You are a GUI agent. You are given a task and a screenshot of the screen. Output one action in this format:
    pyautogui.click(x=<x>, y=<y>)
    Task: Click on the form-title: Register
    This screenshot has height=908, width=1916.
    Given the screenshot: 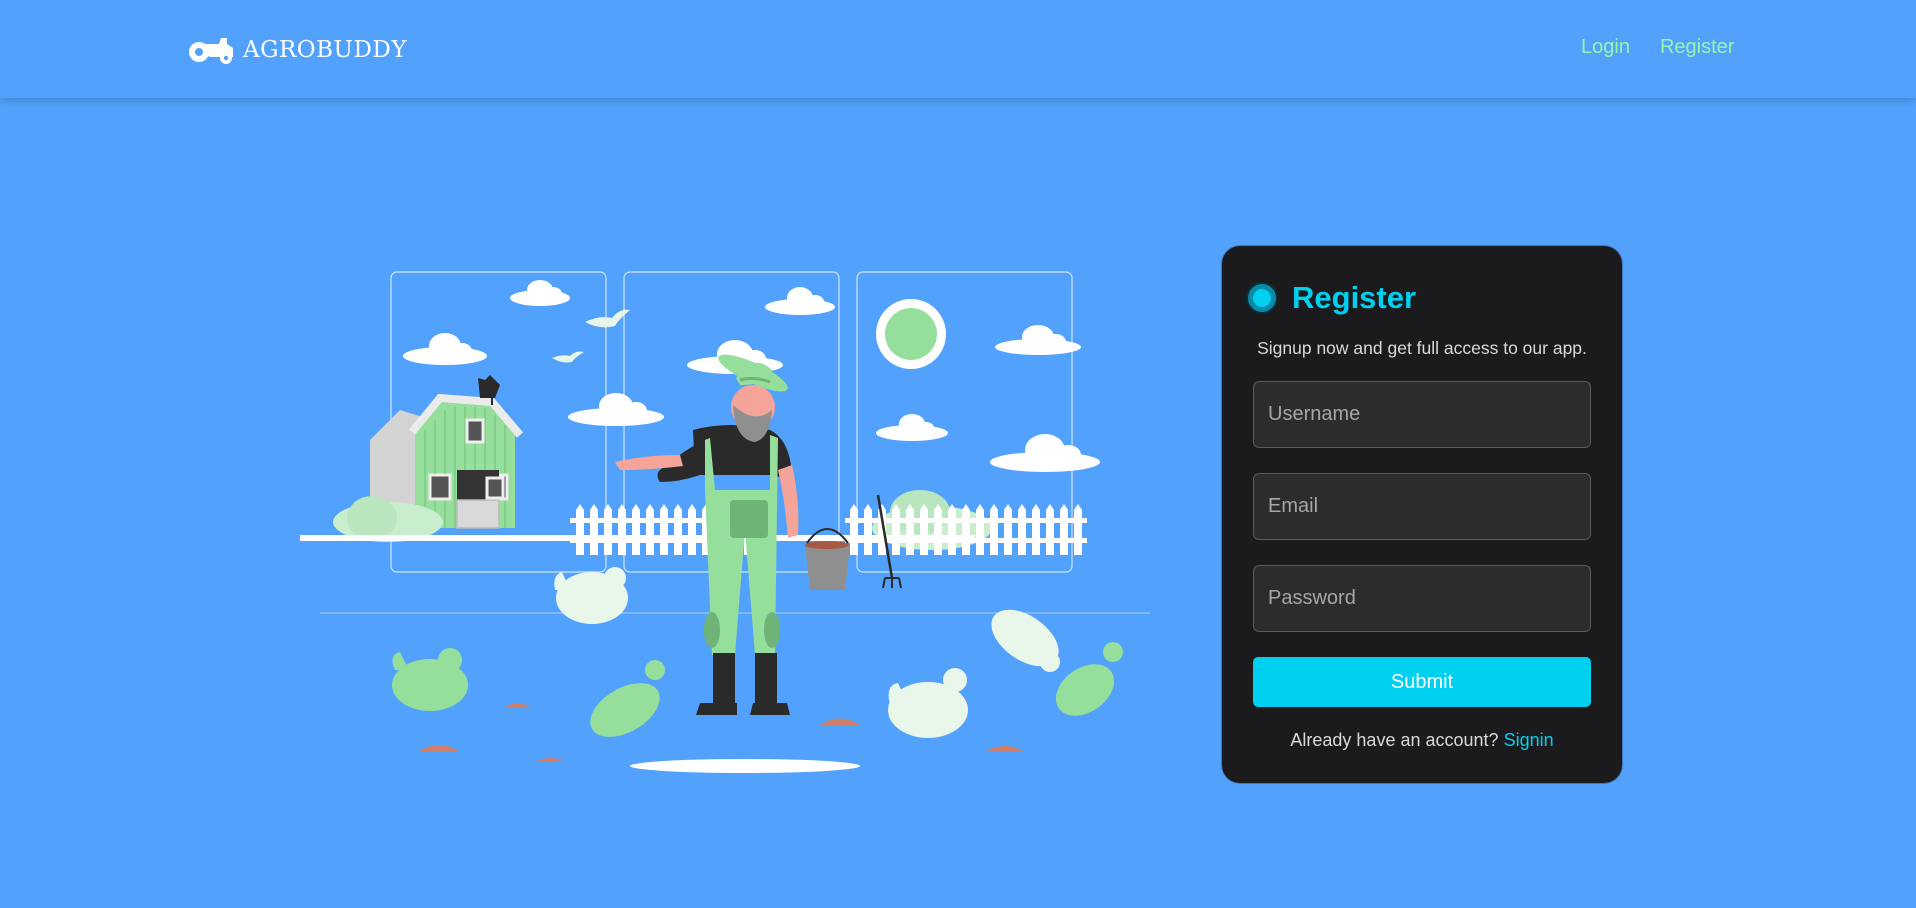 What is the action you would take?
    pyautogui.click(x=1354, y=297)
    